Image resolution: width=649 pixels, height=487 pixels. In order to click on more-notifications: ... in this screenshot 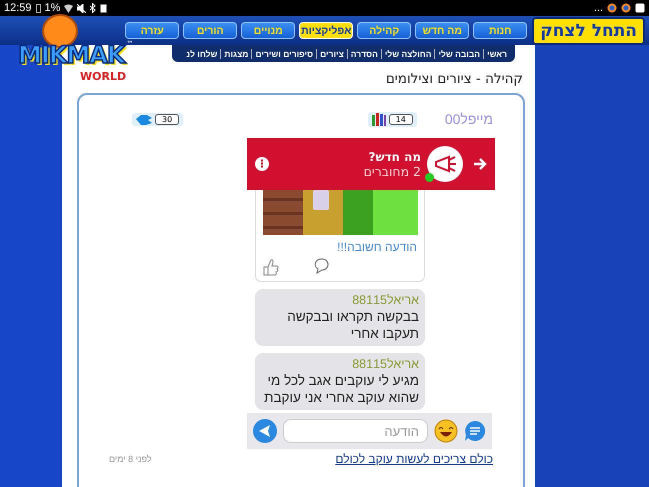, I will do `click(598, 8)`.